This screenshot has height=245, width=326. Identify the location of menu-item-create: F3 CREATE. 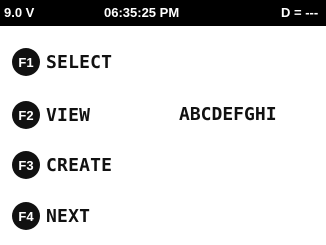
(62, 165).